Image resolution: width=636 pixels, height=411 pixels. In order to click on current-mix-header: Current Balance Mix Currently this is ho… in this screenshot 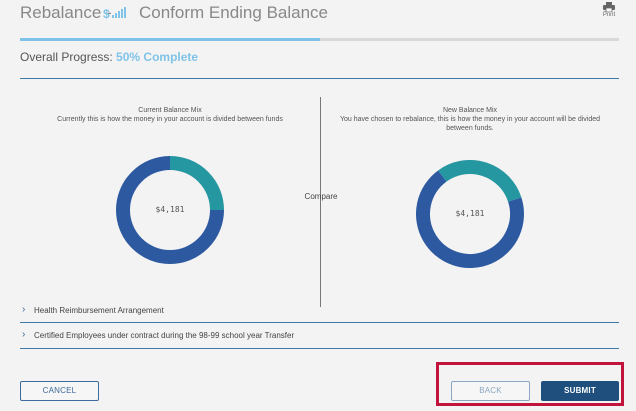, I will do `click(170, 115)`.